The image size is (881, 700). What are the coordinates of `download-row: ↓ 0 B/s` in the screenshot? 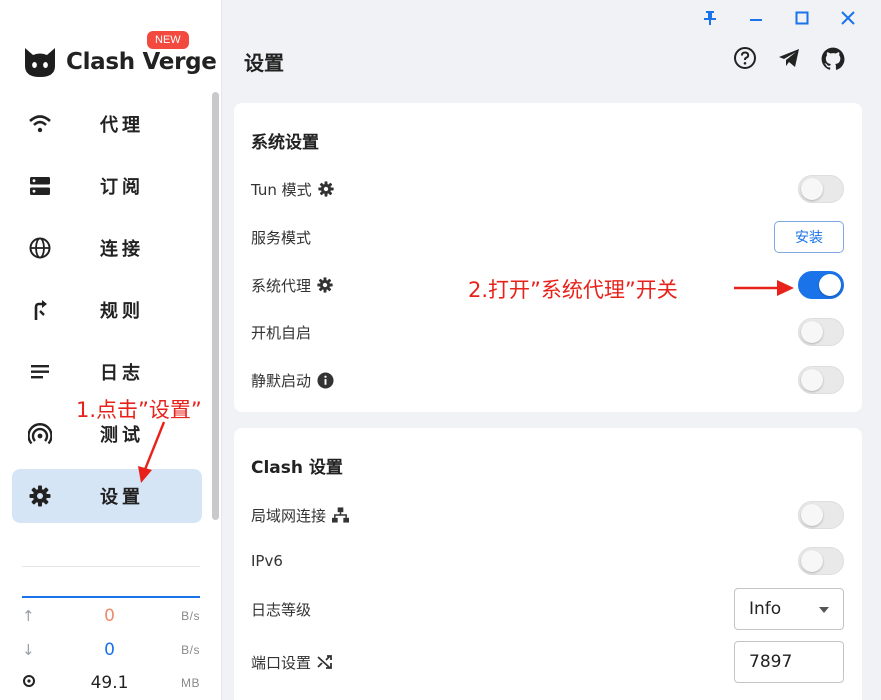 It's located at (111, 650).